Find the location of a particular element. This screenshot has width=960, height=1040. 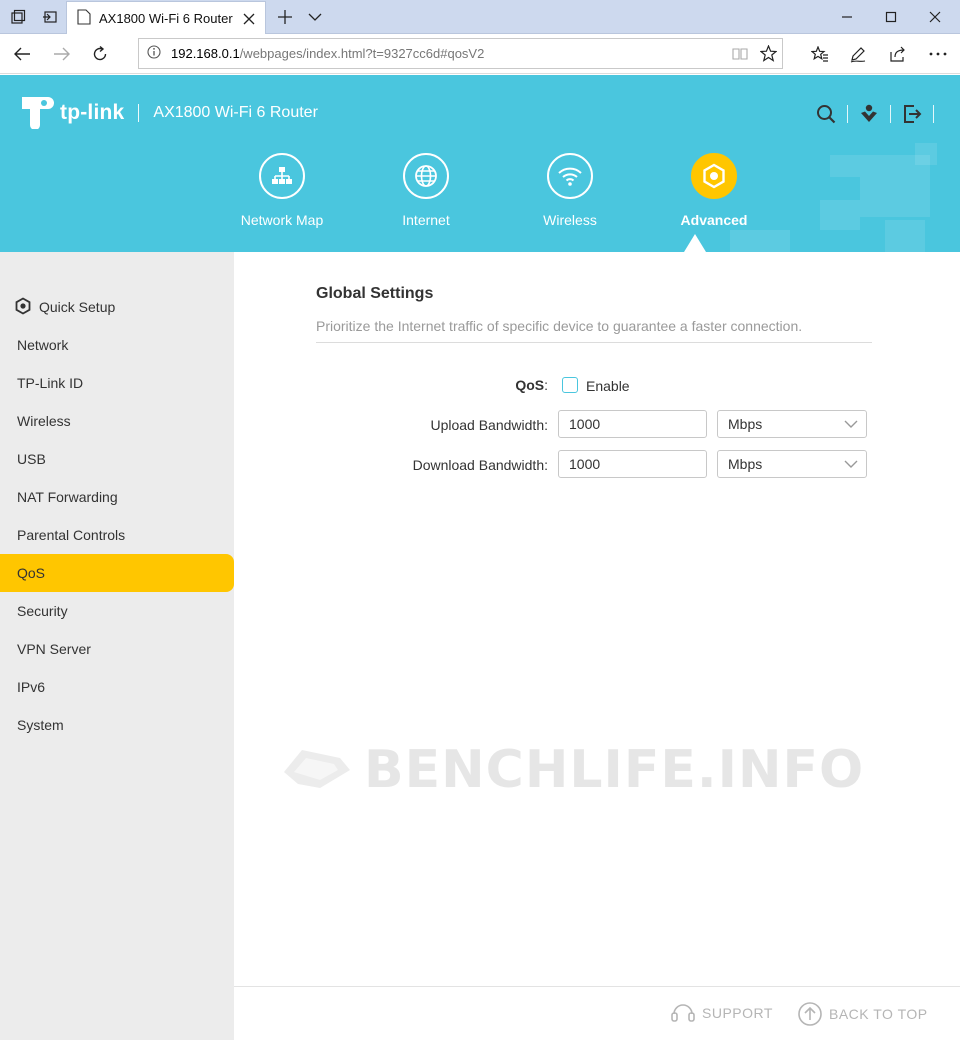

url-path: /webpages/index.html?t=9327cc6d#qosV2 is located at coordinates (362, 53).